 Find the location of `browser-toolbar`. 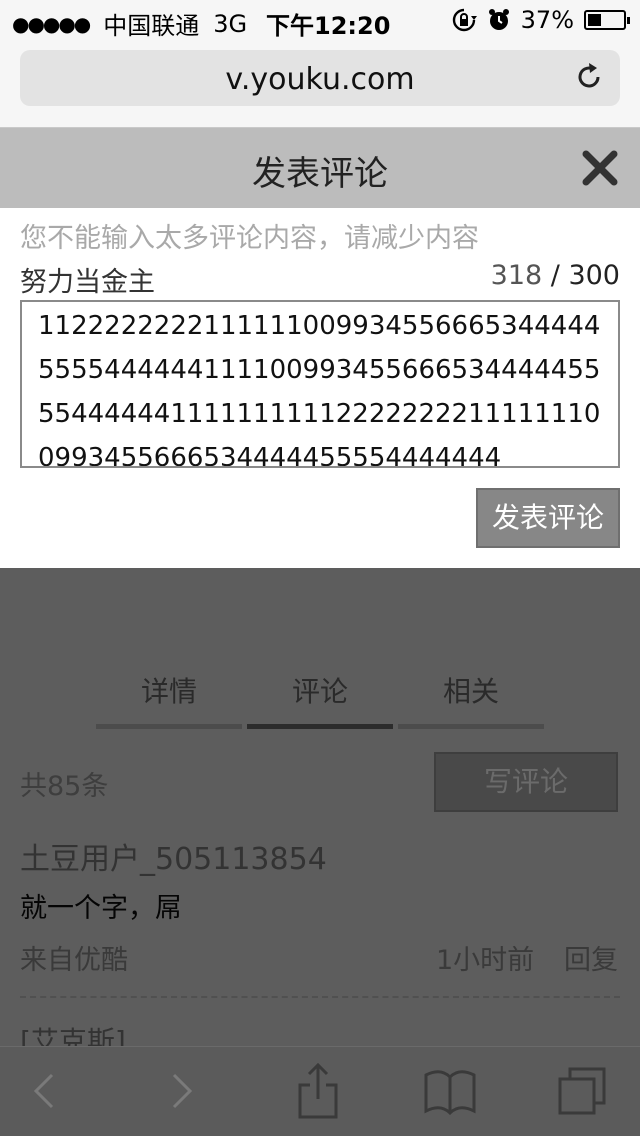

browser-toolbar is located at coordinates (320, 1091).